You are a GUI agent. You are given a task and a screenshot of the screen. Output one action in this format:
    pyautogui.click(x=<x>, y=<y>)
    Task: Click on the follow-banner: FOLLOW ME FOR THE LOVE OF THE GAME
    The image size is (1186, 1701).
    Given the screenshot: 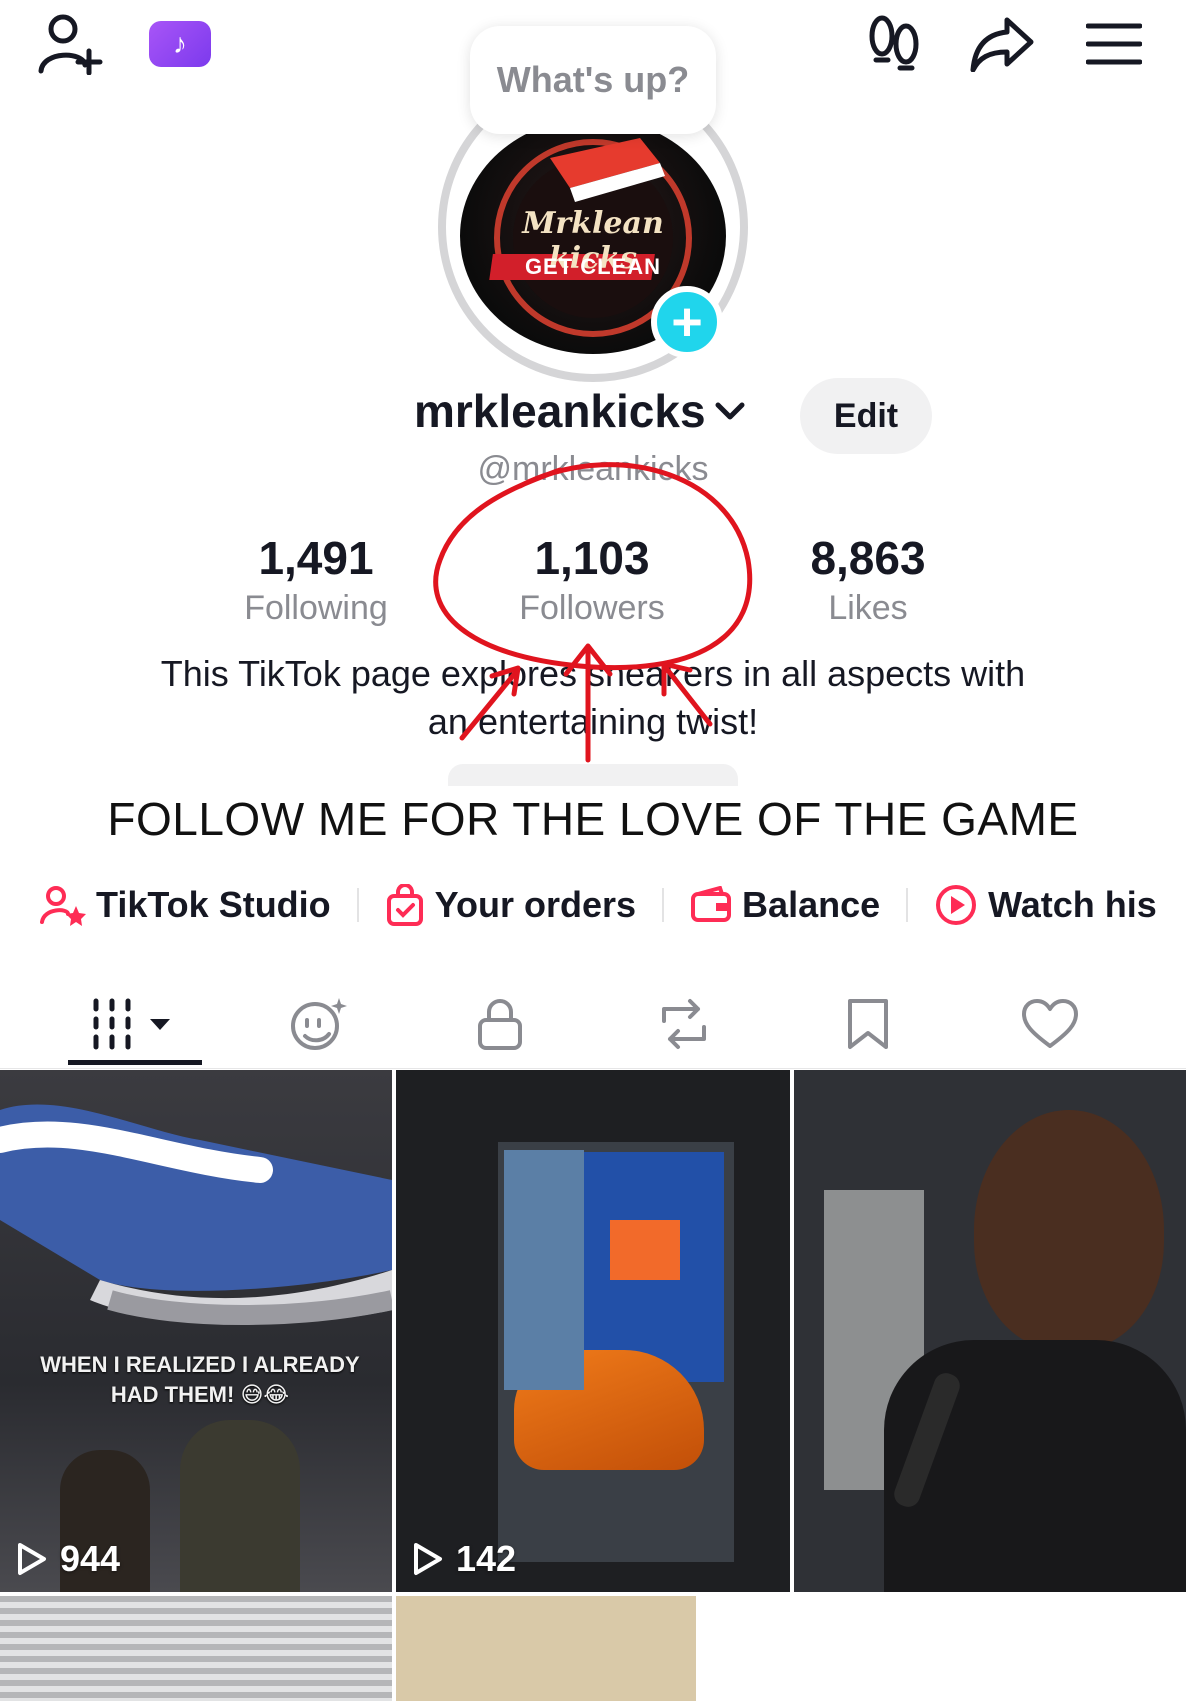 What is the action you would take?
    pyautogui.click(x=593, y=819)
    